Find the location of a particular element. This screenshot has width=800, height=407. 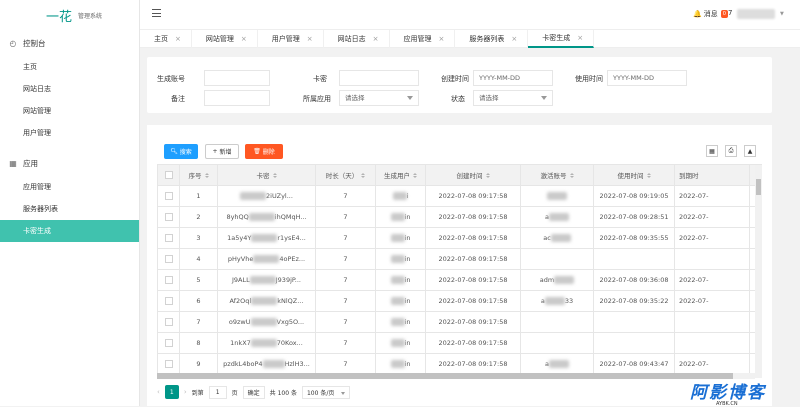

table-row: 4 pHyVhe 4oPEz... 7 in 2022-07-08 09:17:58 is located at coordinates (460, 259).